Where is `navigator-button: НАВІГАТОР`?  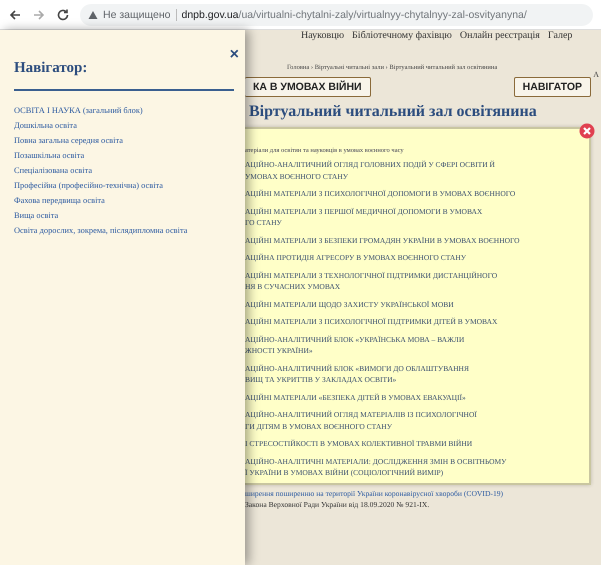
navigator-button: НАВІГАТОР is located at coordinates (552, 87).